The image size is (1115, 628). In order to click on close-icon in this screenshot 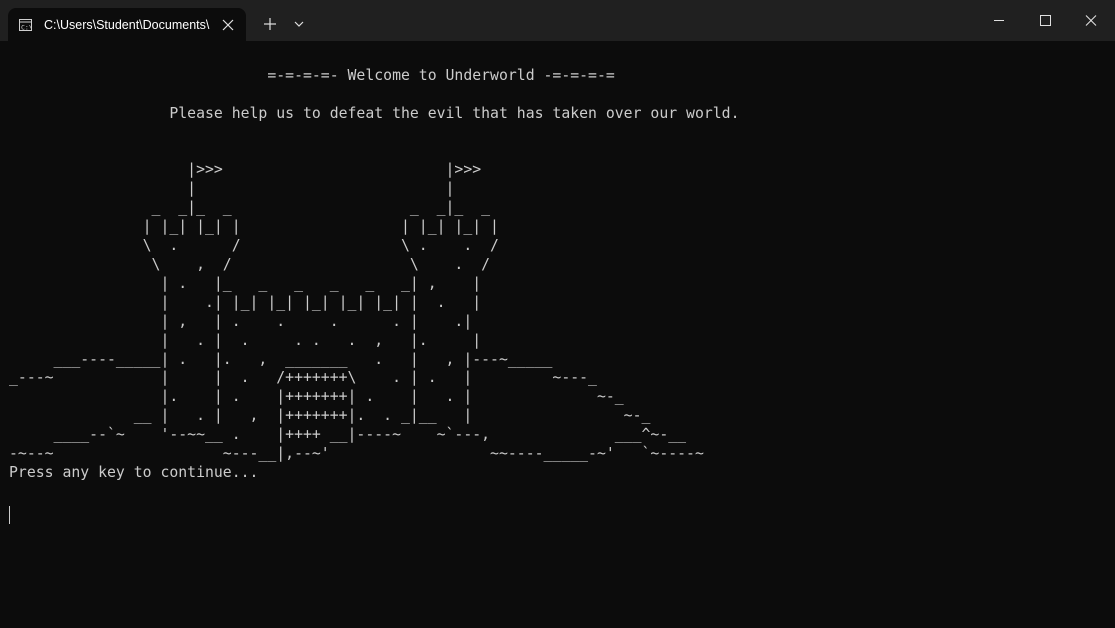, I will do `click(1091, 20)`.